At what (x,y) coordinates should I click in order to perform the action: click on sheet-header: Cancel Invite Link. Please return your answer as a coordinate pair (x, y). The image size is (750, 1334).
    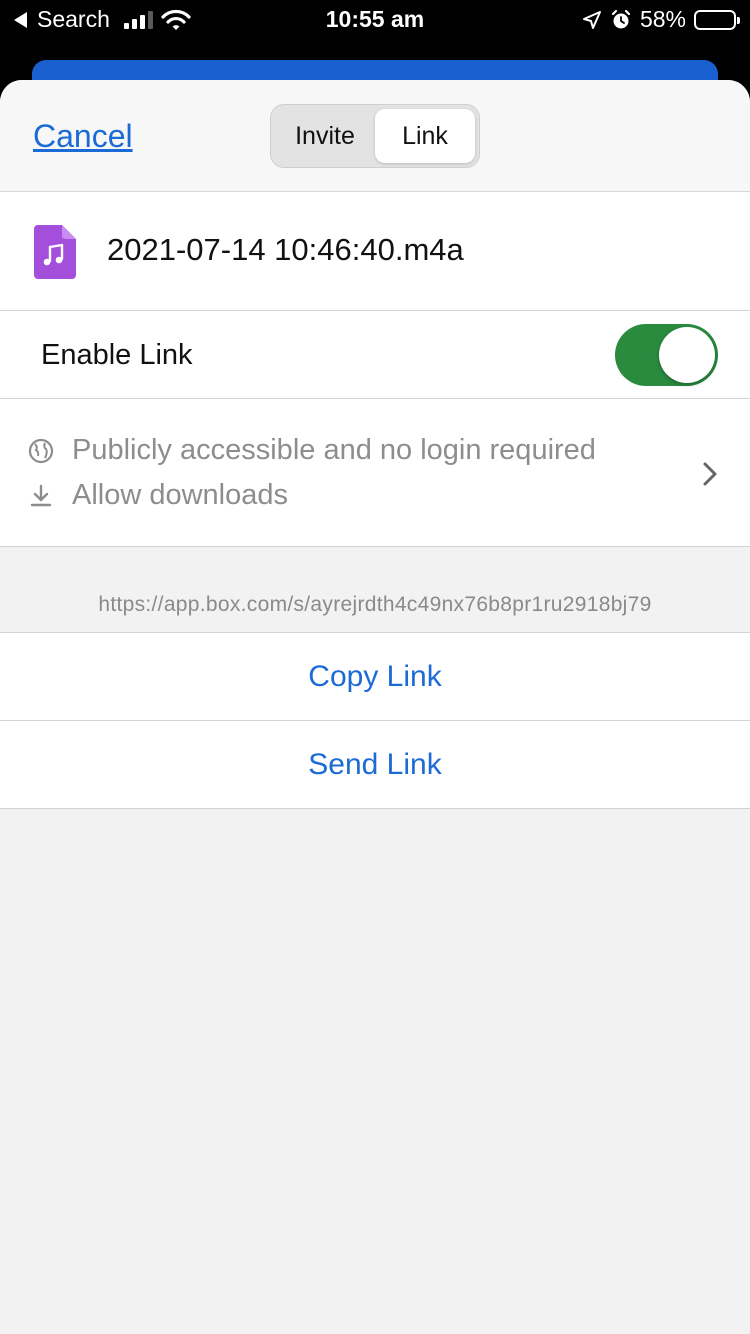
    Looking at the image, I should click on (375, 136).